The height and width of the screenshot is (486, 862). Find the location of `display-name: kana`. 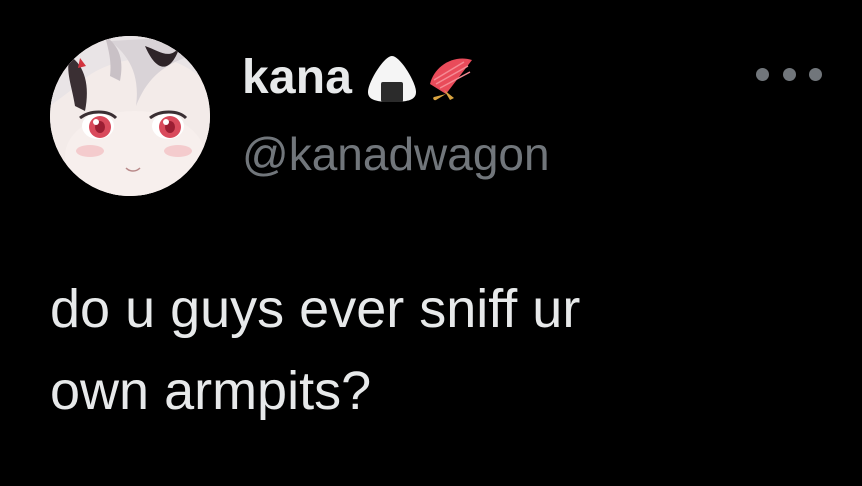

display-name: kana is located at coordinates (297, 78).